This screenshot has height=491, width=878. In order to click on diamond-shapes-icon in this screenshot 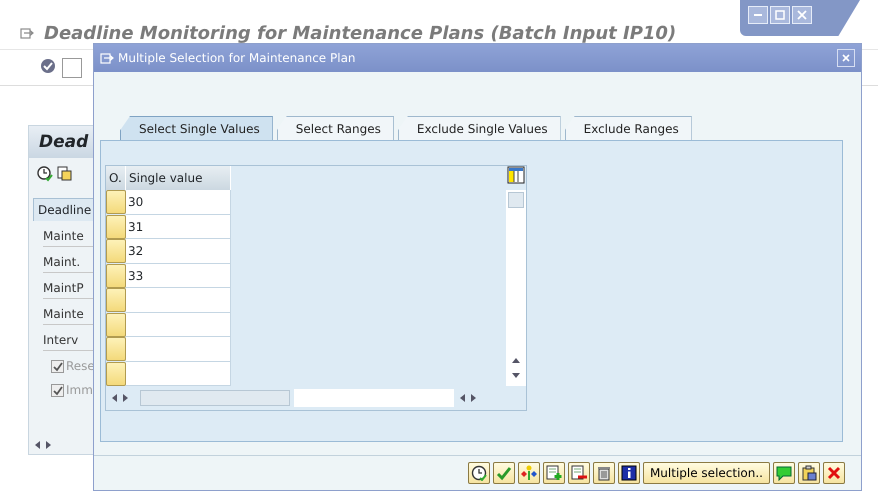, I will do `click(528, 473)`.